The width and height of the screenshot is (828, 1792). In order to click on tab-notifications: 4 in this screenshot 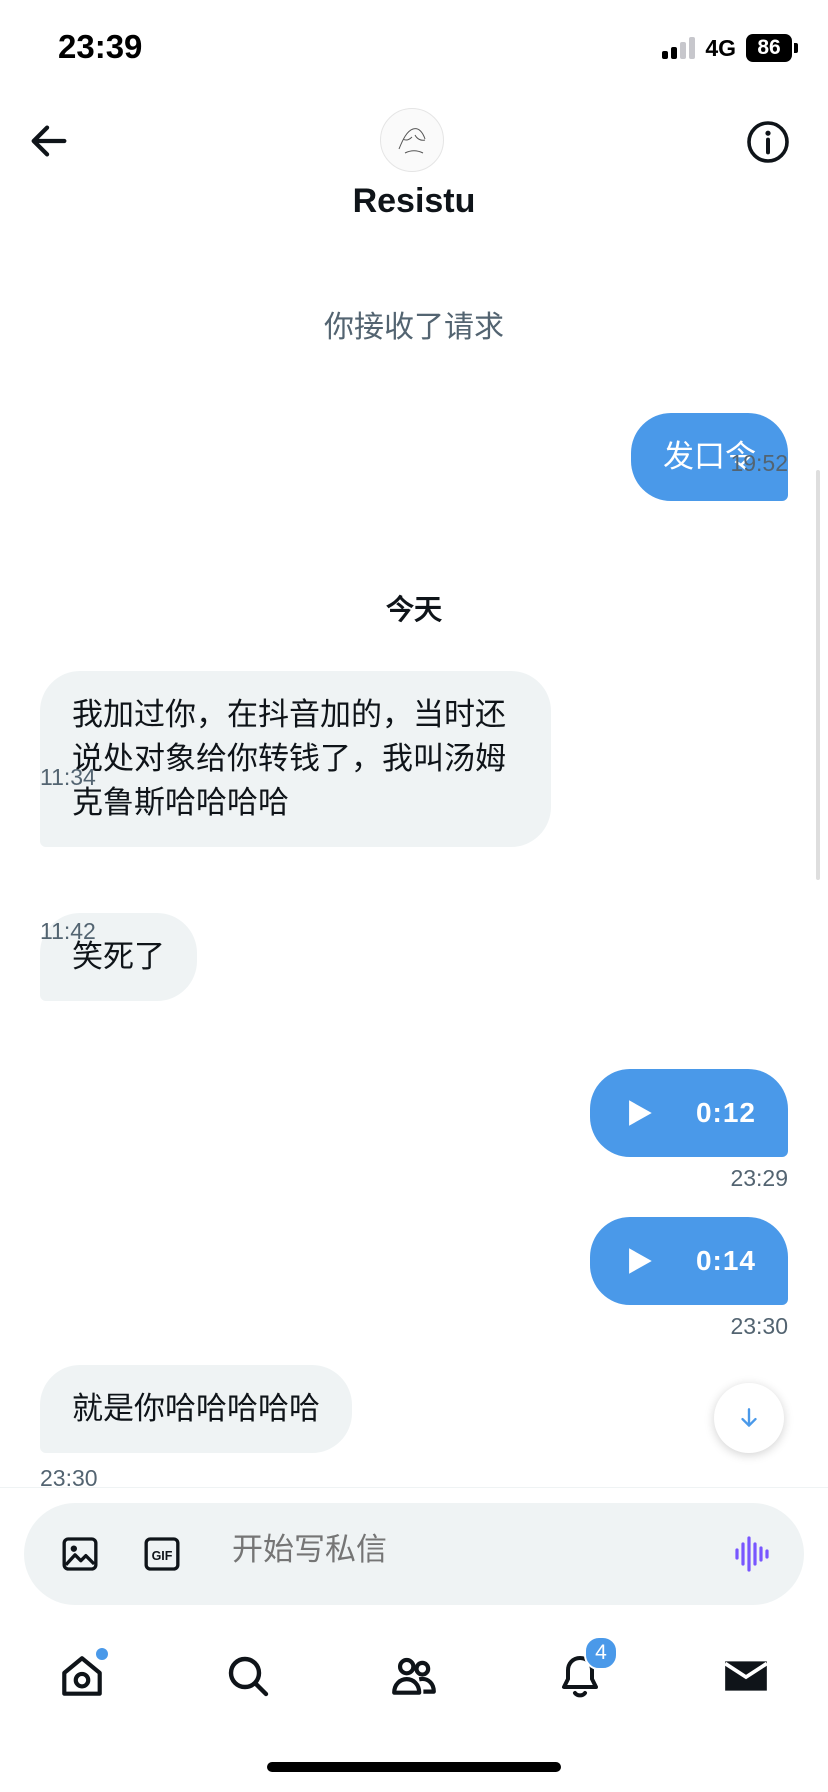, I will do `click(585, 1670)`.